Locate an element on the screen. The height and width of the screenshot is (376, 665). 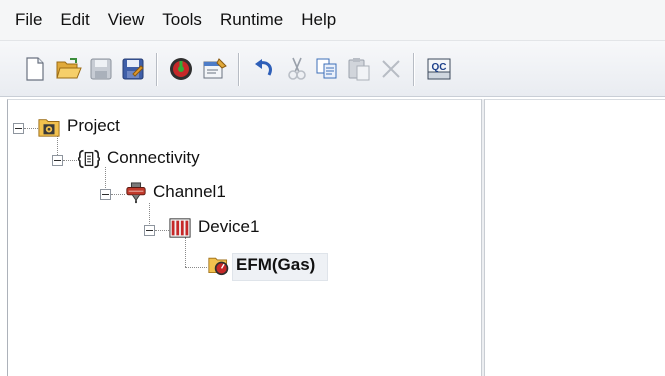
connect-runtime-button is located at coordinates (181, 69).